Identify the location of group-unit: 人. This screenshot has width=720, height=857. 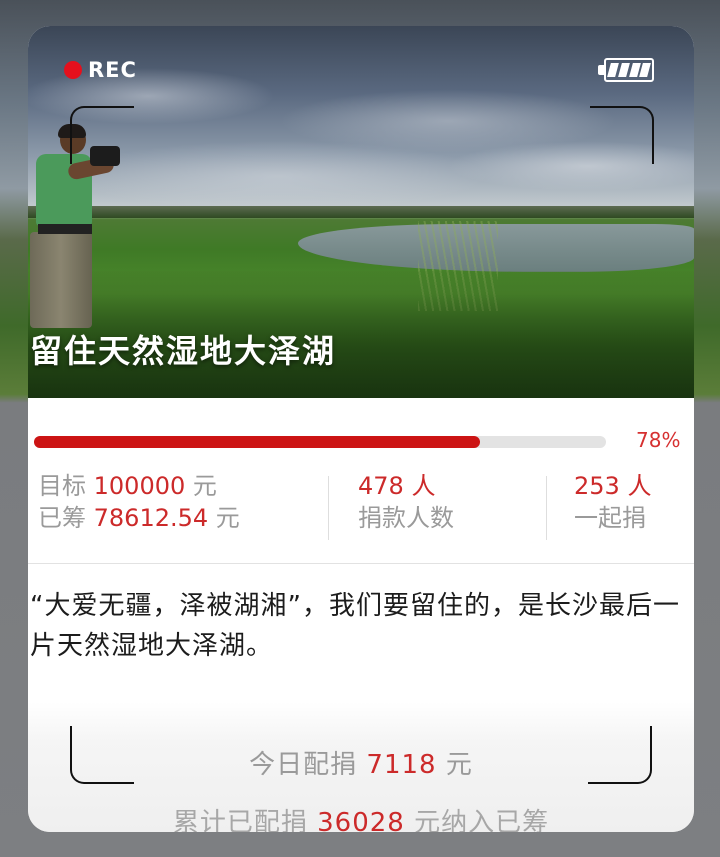
(639, 486).